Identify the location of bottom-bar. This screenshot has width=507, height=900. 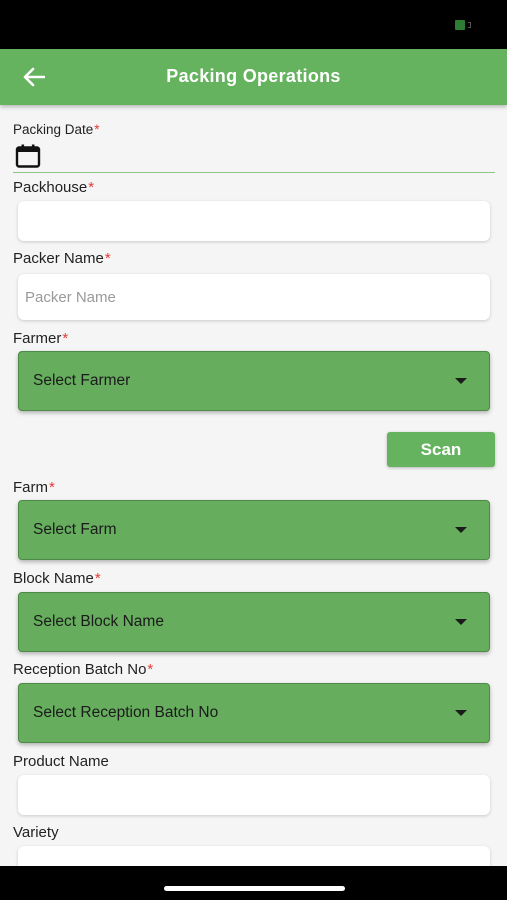
(253, 883).